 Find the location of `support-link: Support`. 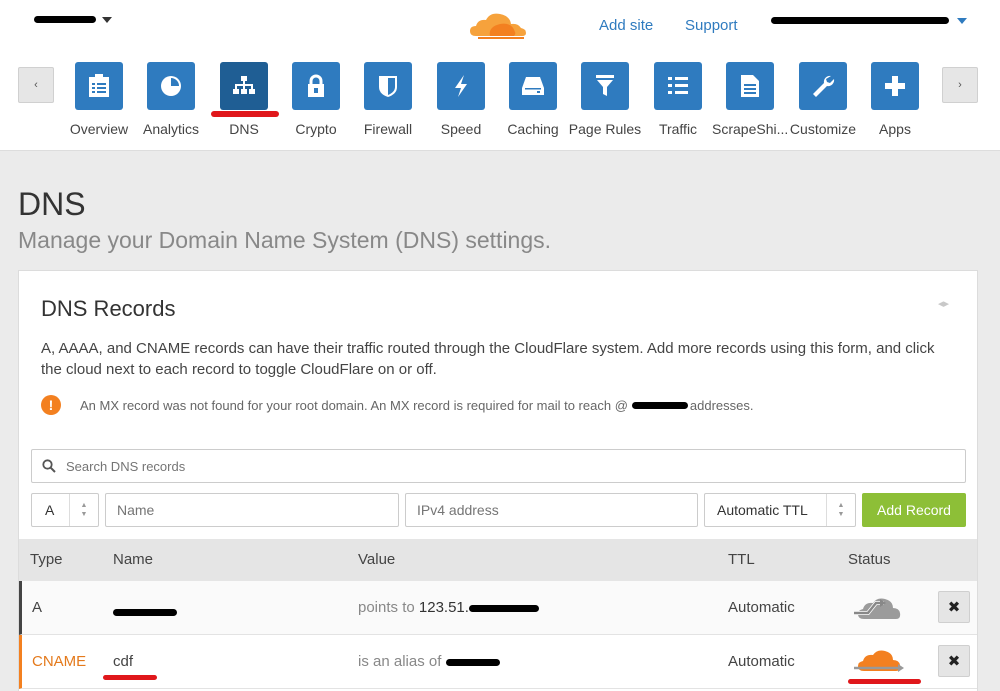

support-link: Support is located at coordinates (711, 25).